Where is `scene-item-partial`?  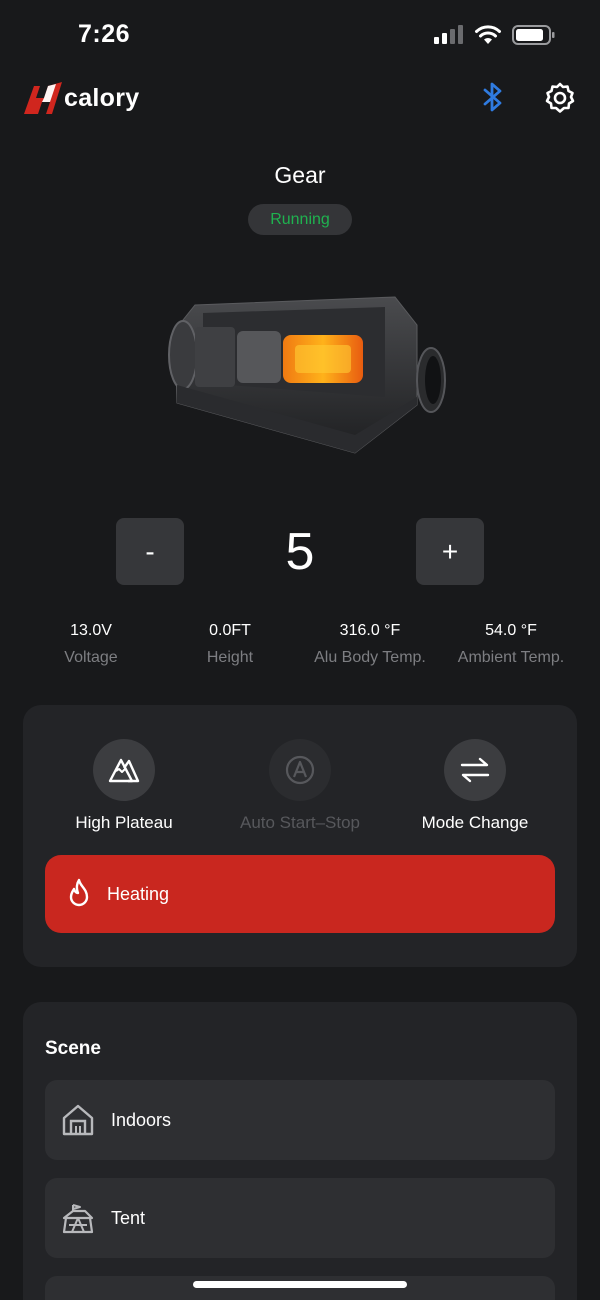 scene-item-partial is located at coordinates (300, 1288).